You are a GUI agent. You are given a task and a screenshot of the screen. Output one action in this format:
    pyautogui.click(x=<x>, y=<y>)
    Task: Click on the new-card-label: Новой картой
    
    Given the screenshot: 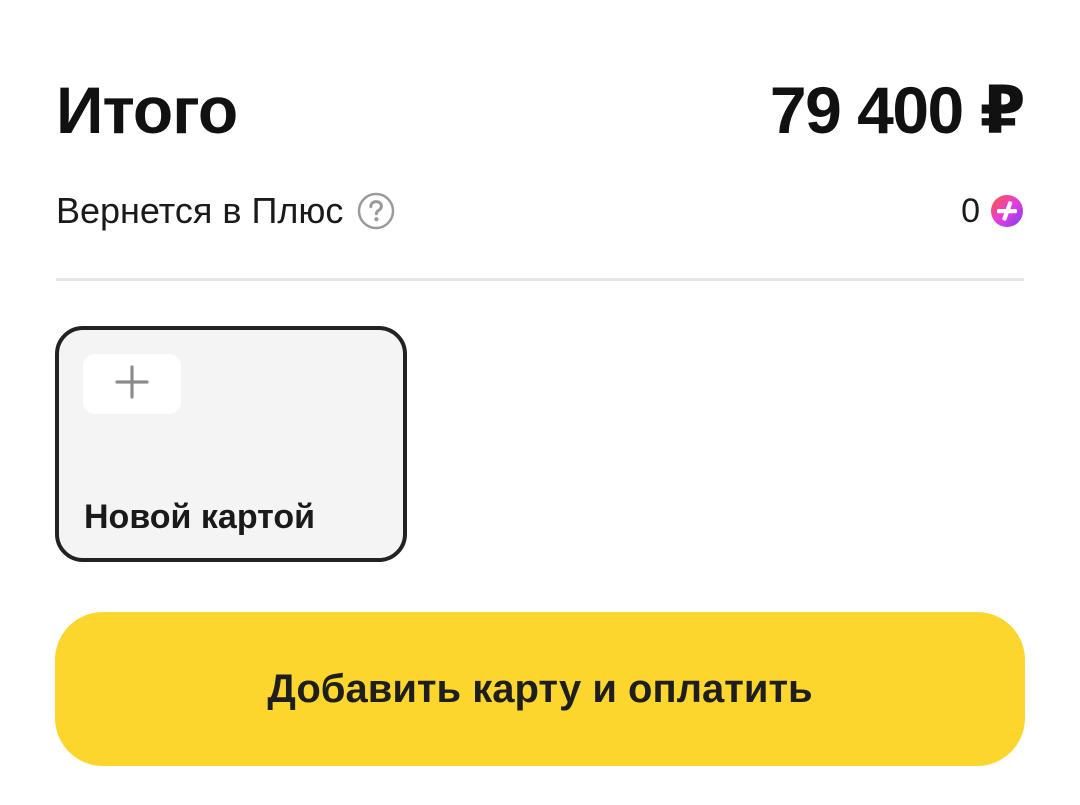 What is the action you would take?
    pyautogui.click(x=200, y=517)
    